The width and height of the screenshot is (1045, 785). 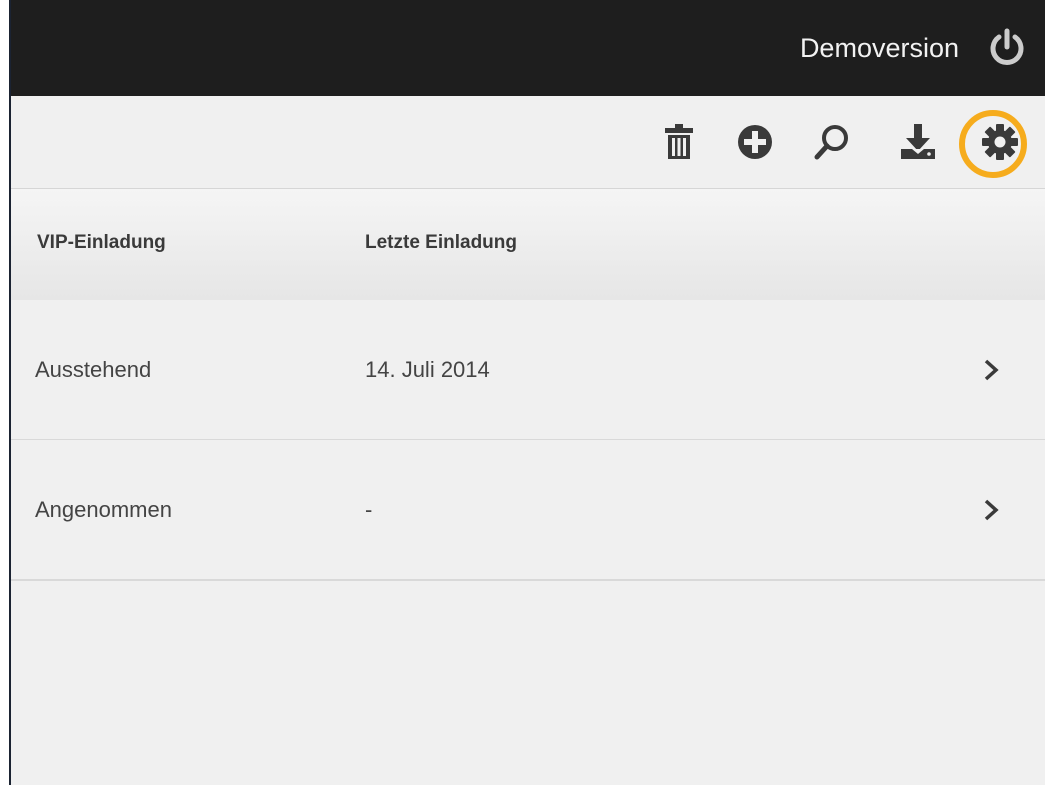 I want to click on gear-icon, so click(x=1000, y=142).